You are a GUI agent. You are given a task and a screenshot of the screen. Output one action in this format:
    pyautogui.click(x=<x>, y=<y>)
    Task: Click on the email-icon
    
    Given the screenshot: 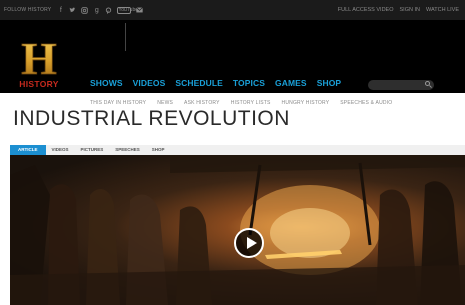 What is the action you would take?
    pyautogui.click(x=140, y=10)
    